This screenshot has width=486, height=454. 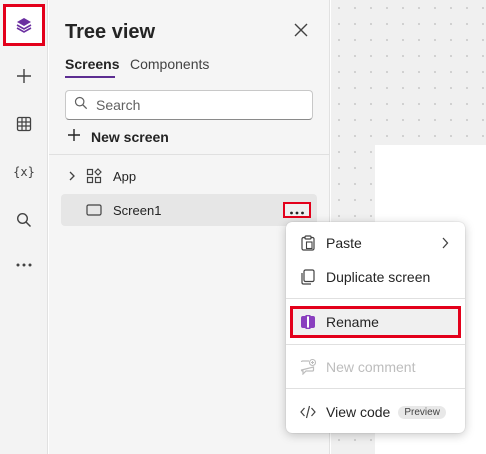 What do you see at coordinates (137, 210) in the screenshot?
I see `tree-node-label: Screen1` at bounding box center [137, 210].